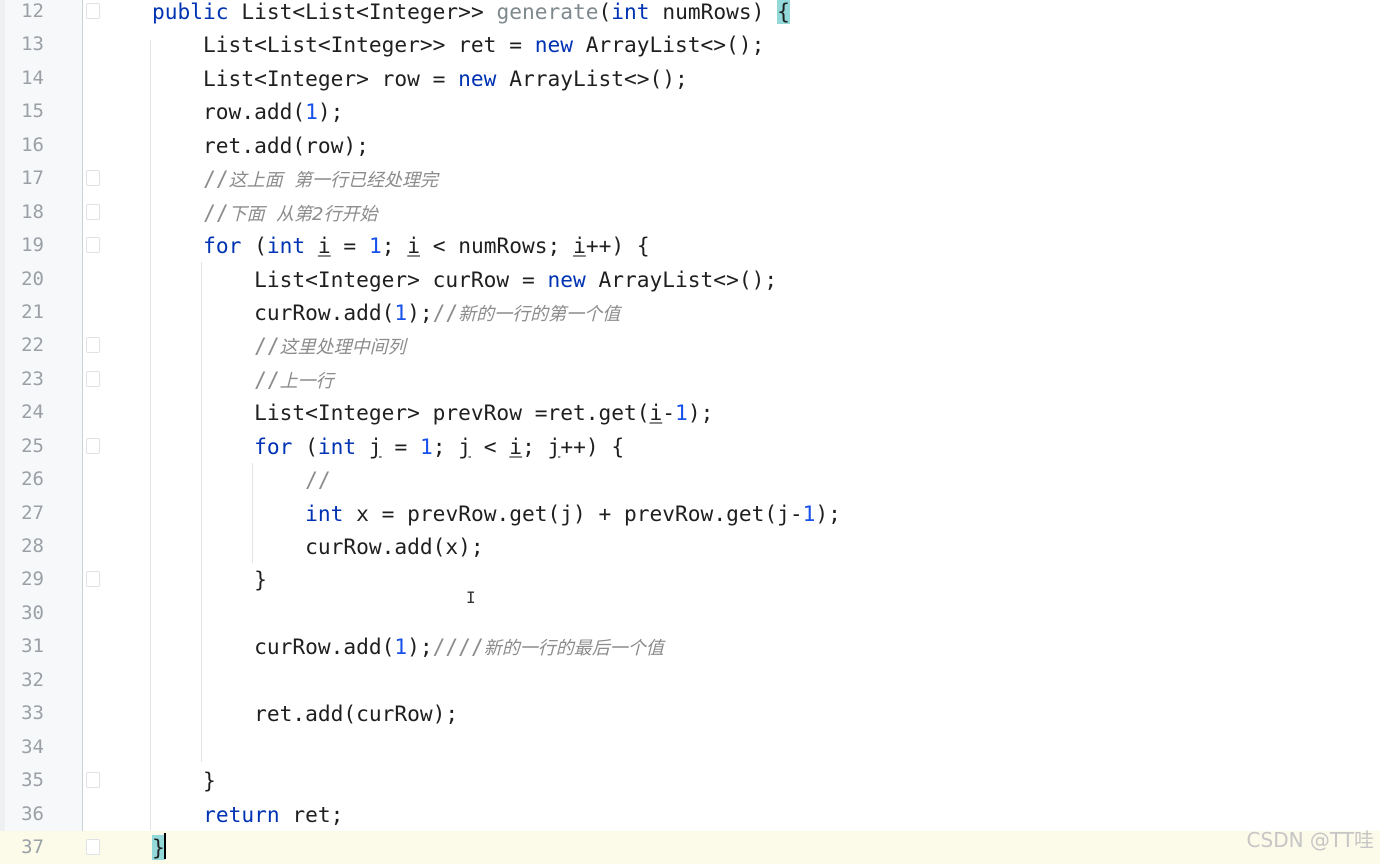  I want to click on code-text: return ret;, so click(222, 814).